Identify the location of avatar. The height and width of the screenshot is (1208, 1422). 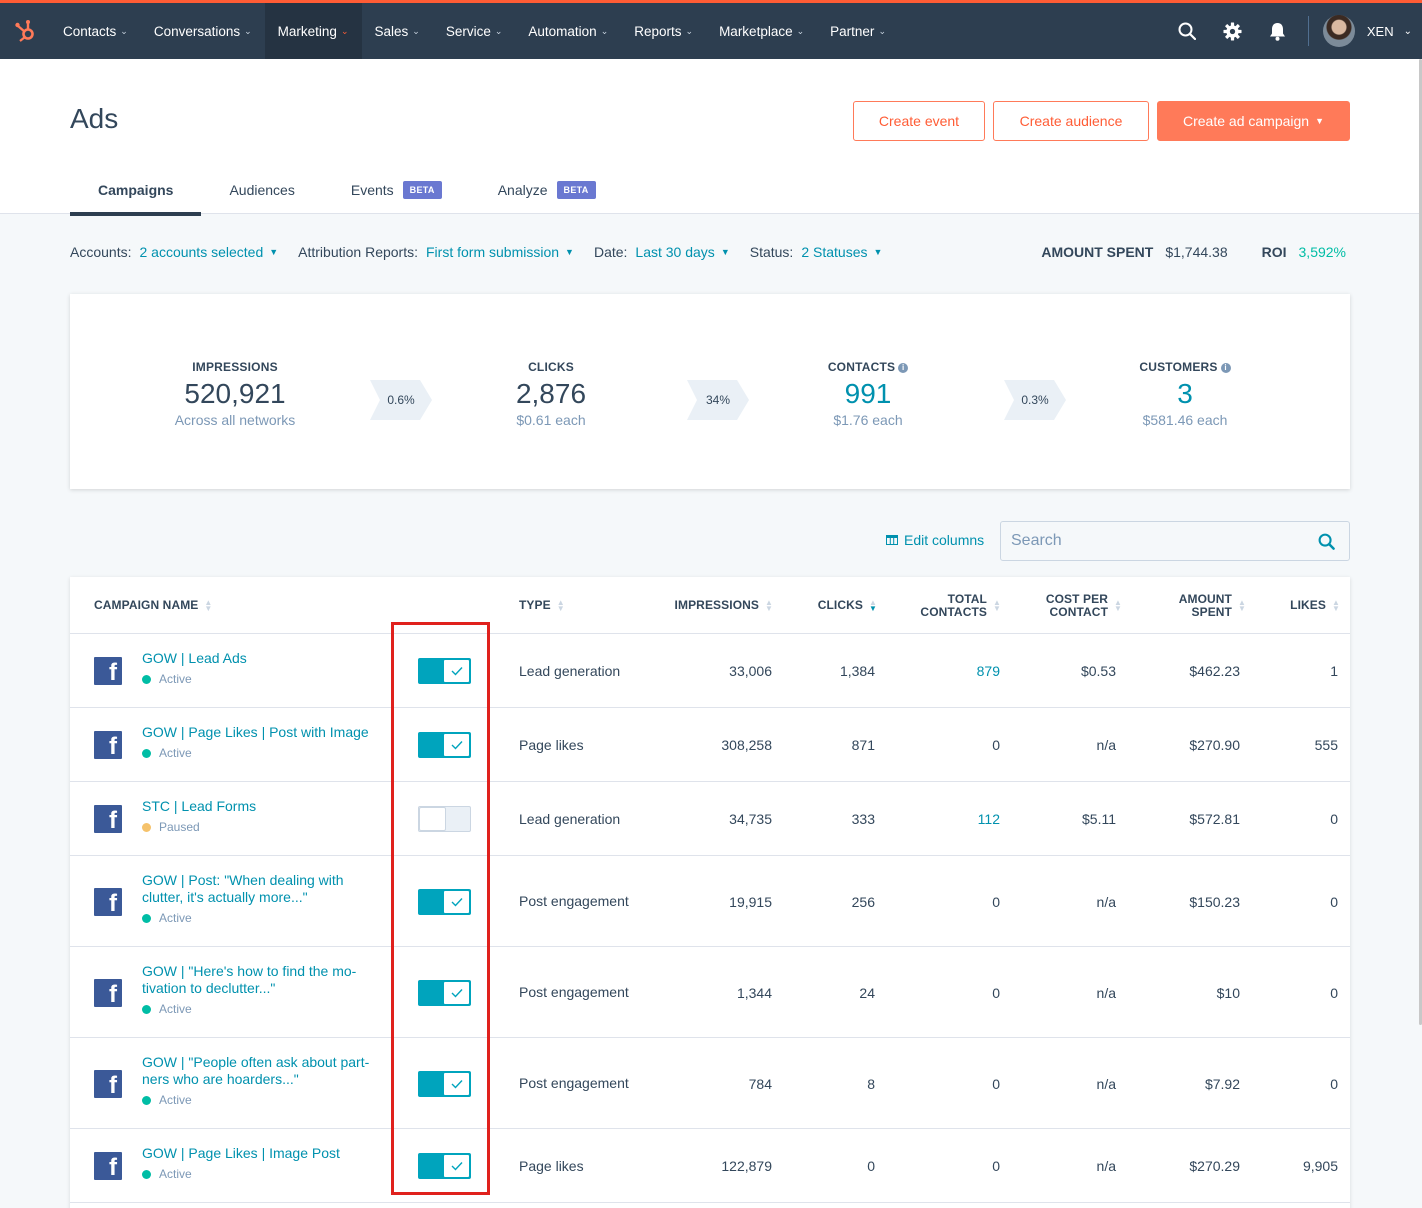
(1338, 31).